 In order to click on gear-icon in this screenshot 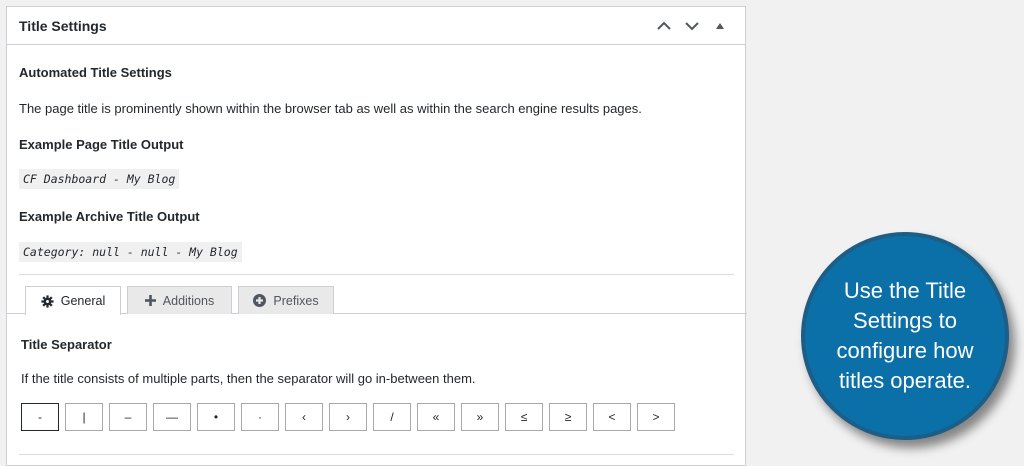, I will do `click(47, 301)`.